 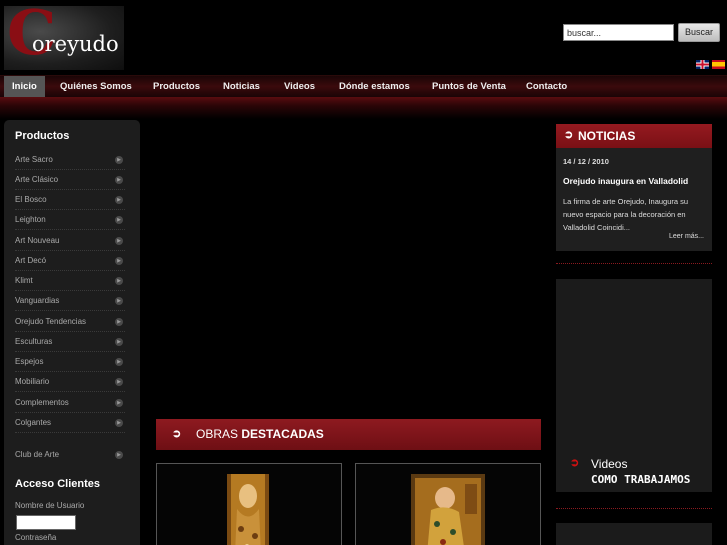 I want to click on sidebar-item-label: Arte Sacro, so click(x=34, y=159).